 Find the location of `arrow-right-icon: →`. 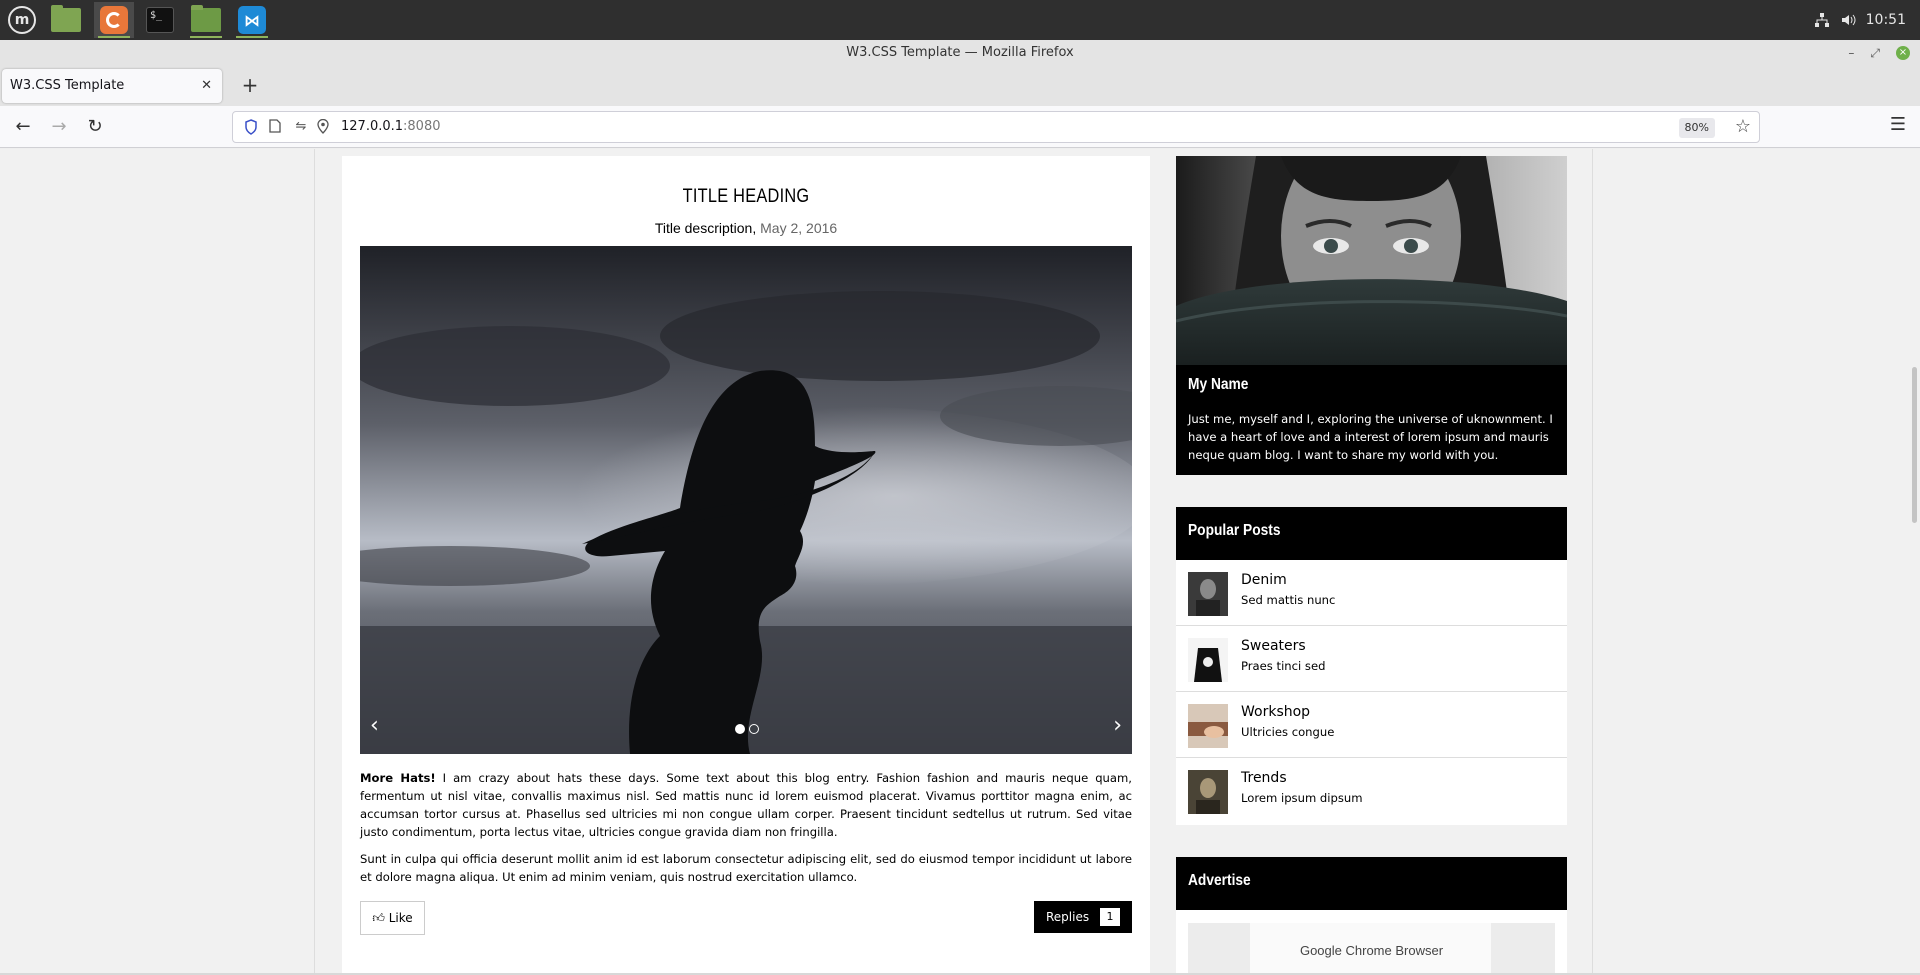

arrow-right-icon: → is located at coordinates (59, 126).